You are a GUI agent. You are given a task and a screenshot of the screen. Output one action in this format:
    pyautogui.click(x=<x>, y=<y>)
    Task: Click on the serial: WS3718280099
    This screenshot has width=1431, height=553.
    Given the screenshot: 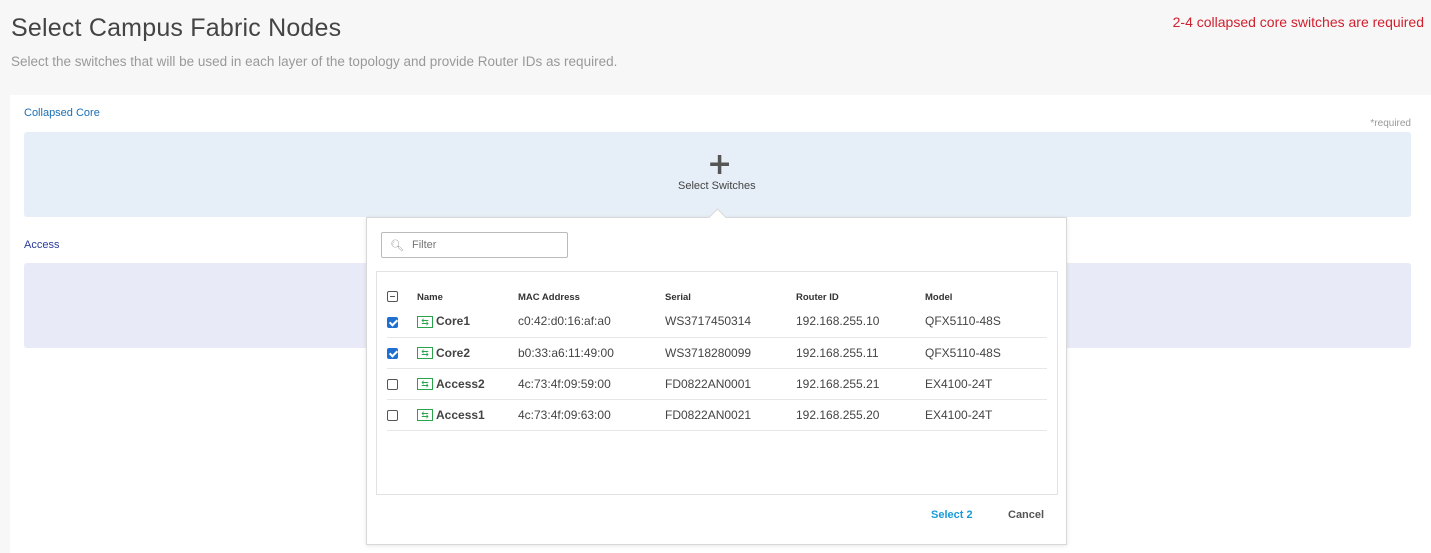 What is the action you would take?
    pyautogui.click(x=730, y=353)
    